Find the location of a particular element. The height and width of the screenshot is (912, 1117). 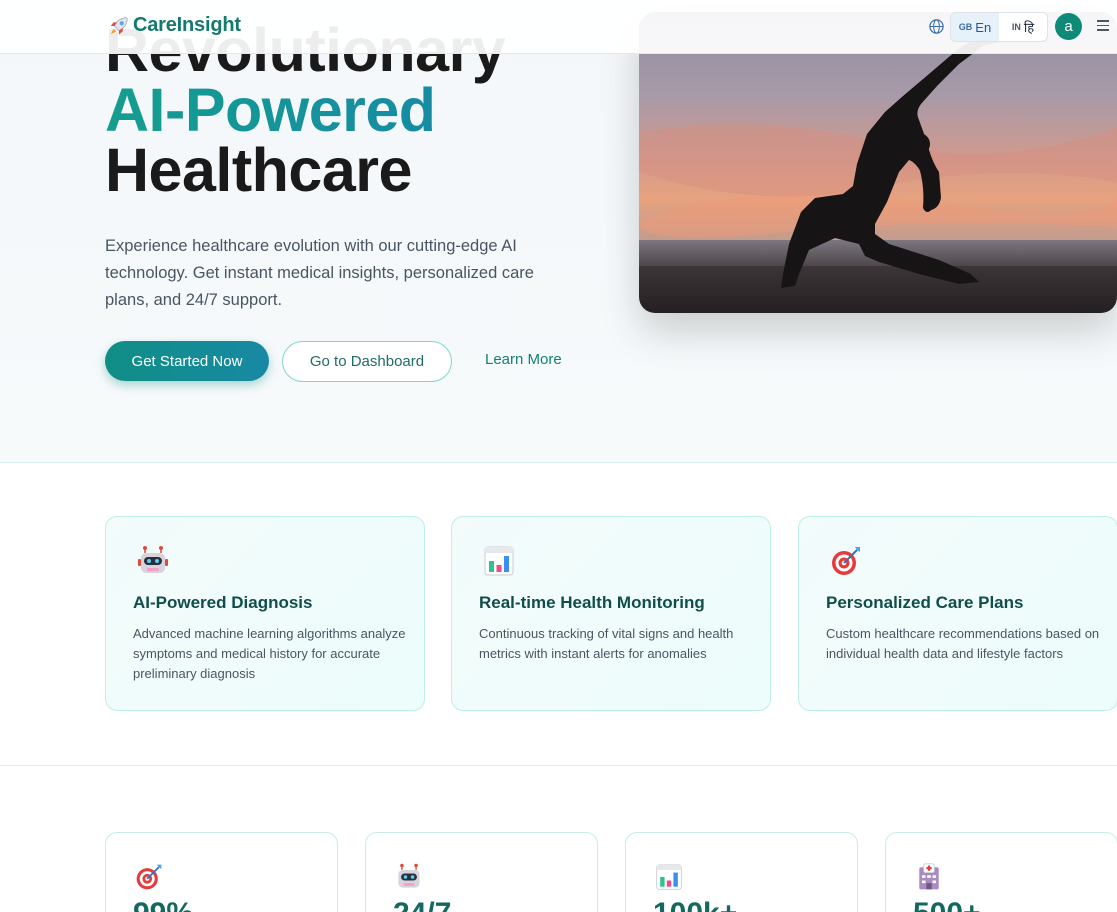

language-code-gb: GB is located at coordinates (965, 27).